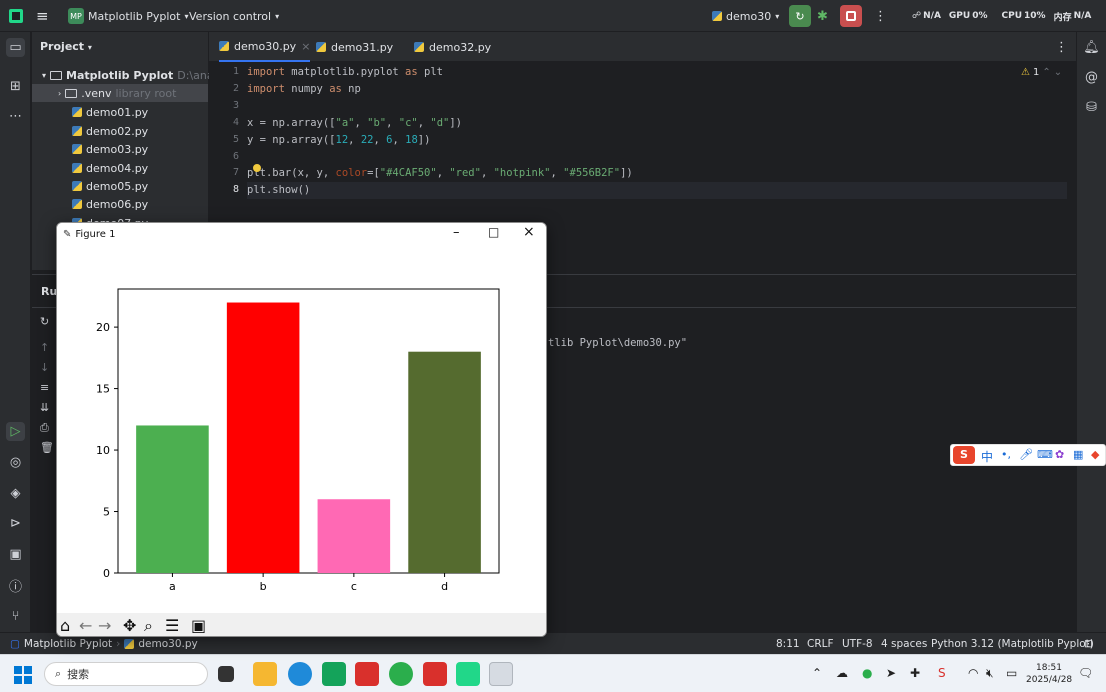 Image resolution: width=1106 pixels, height=692 pixels. Describe the element at coordinates (1059, 454) in the screenshot. I see `skin-icon: ✿` at that location.